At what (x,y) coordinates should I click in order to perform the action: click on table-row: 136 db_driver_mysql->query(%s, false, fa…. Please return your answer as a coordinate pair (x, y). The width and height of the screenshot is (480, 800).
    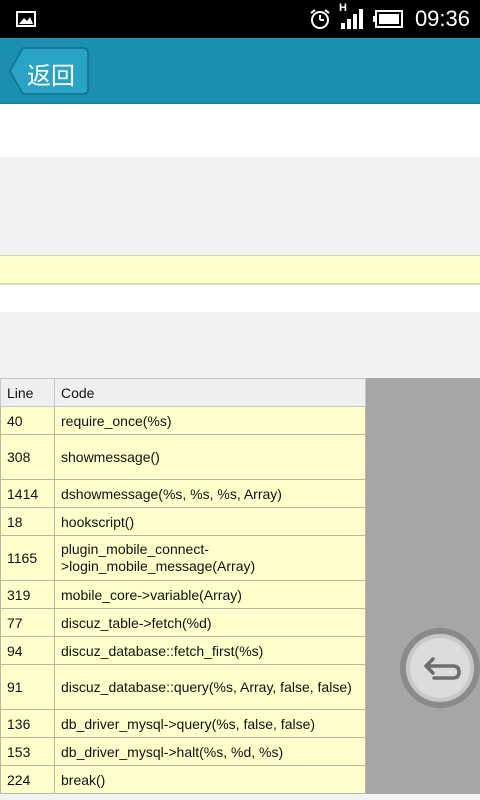
    Looking at the image, I should click on (183, 723).